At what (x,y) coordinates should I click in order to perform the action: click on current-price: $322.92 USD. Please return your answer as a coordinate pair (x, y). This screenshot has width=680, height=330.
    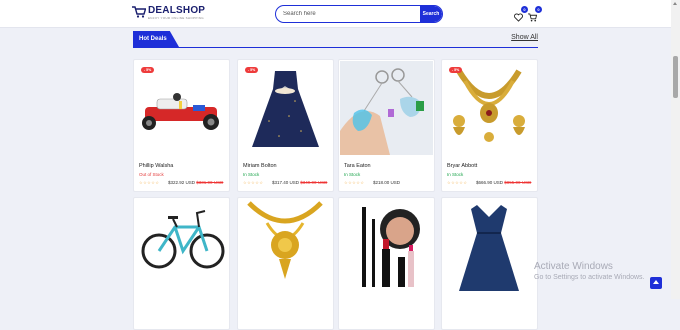
    Looking at the image, I should click on (182, 182).